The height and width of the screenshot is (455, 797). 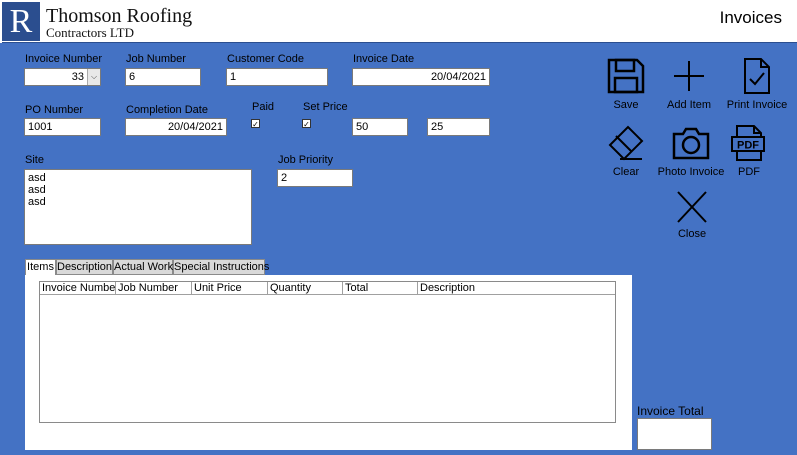 I want to click on column-header: Invoice Number, so click(x=78, y=288).